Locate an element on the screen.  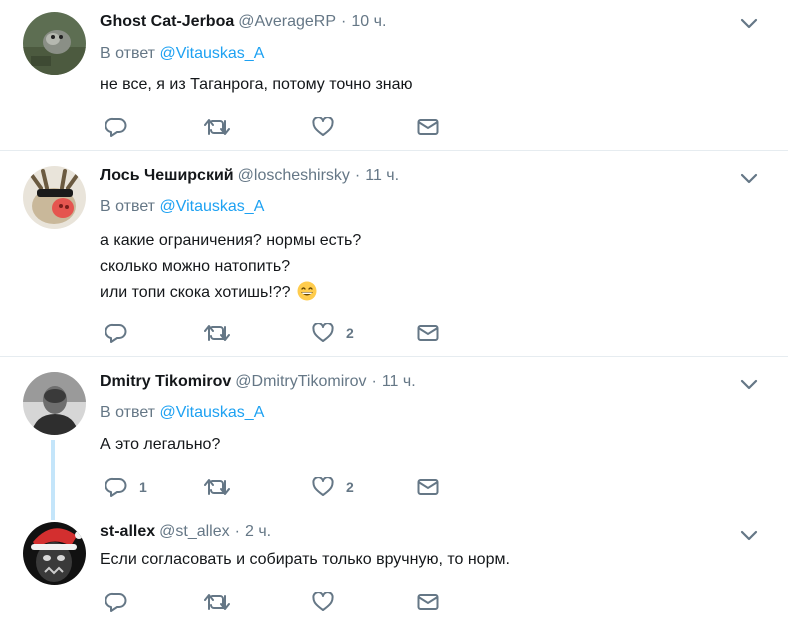
tweet-text-line-with-emoji: или топи скока хотишь!?? is located at coordinates (230, 293).